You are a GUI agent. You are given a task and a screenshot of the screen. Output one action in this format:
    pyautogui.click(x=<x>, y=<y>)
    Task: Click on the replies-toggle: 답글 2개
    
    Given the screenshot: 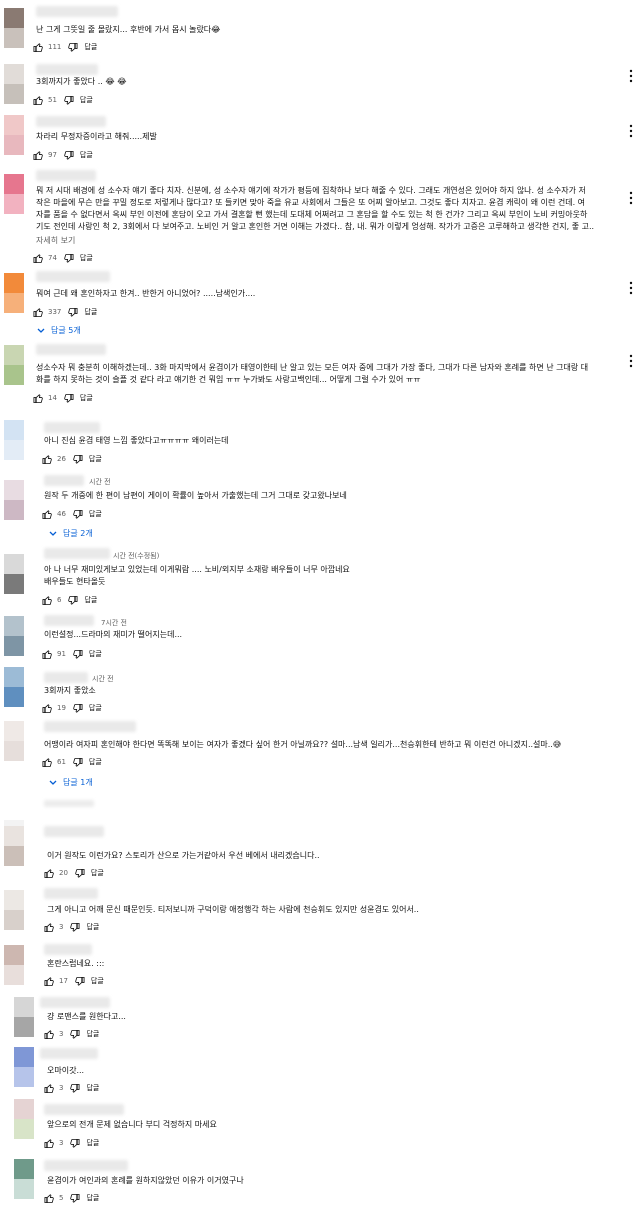 What is the action you would take?
    pyautogui.click(x=71, y=533)
    